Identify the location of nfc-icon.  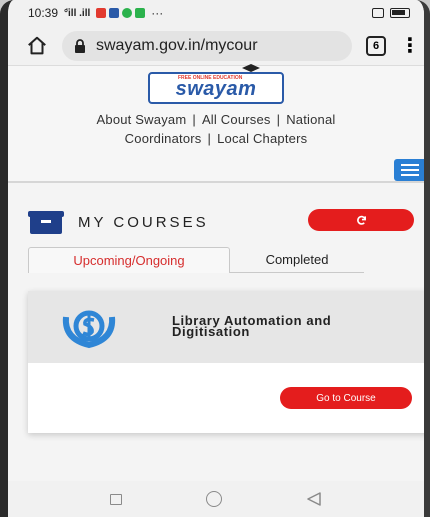
(378, 13).